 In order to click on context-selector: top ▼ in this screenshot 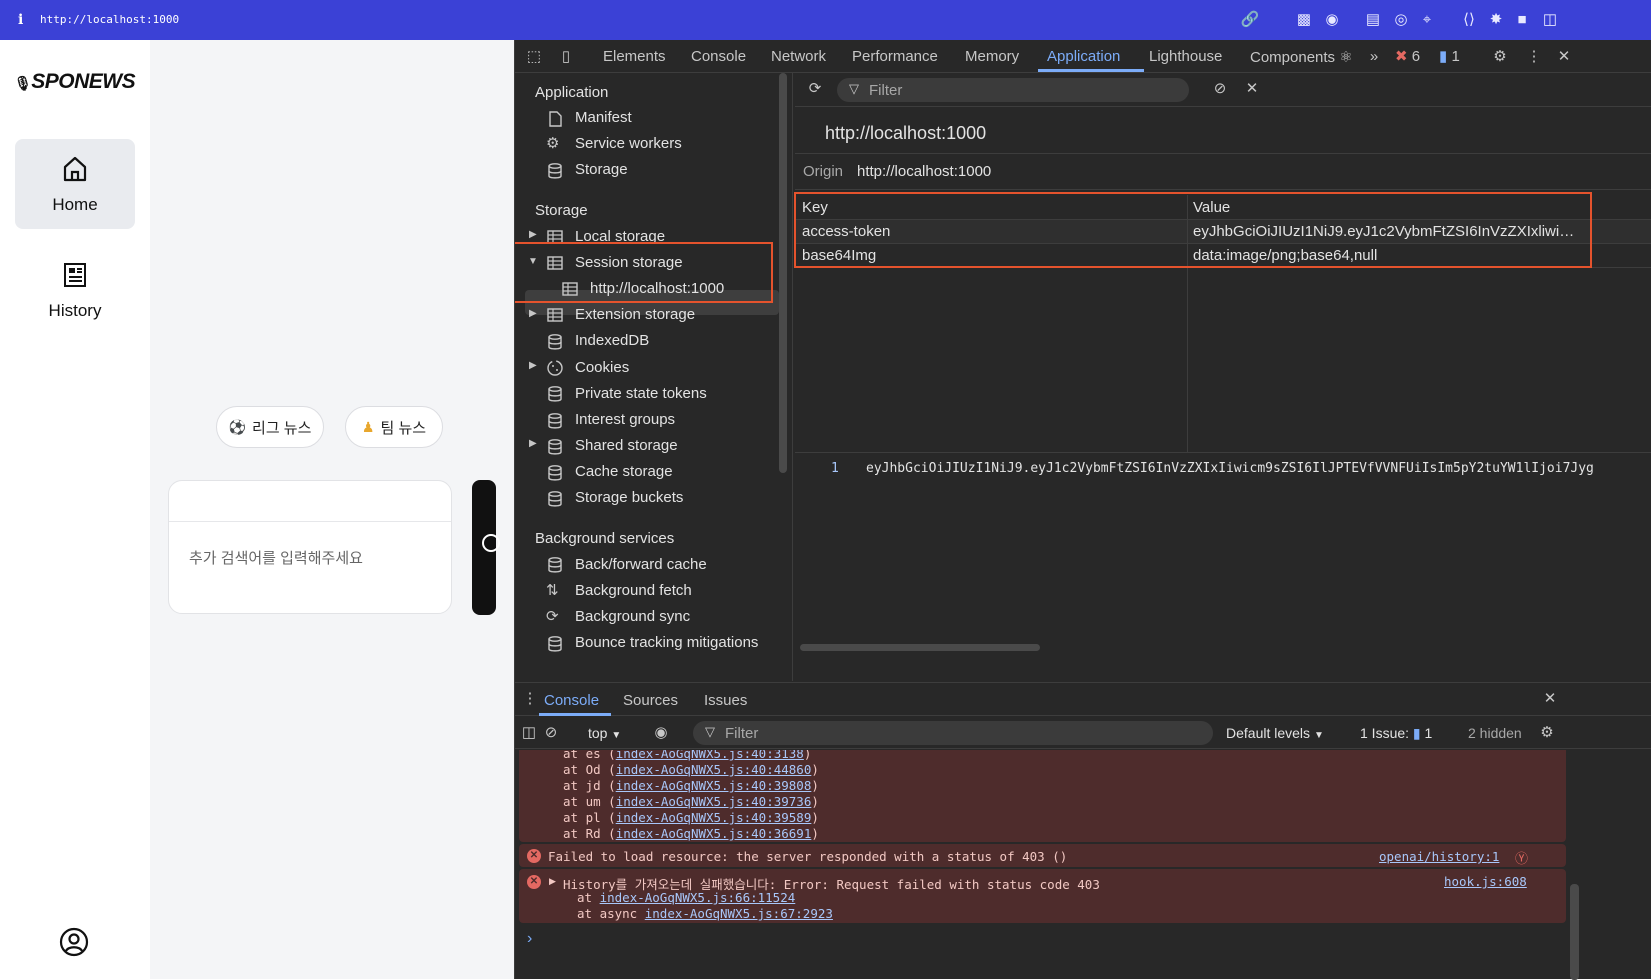, I will do `click(604, 733)`.